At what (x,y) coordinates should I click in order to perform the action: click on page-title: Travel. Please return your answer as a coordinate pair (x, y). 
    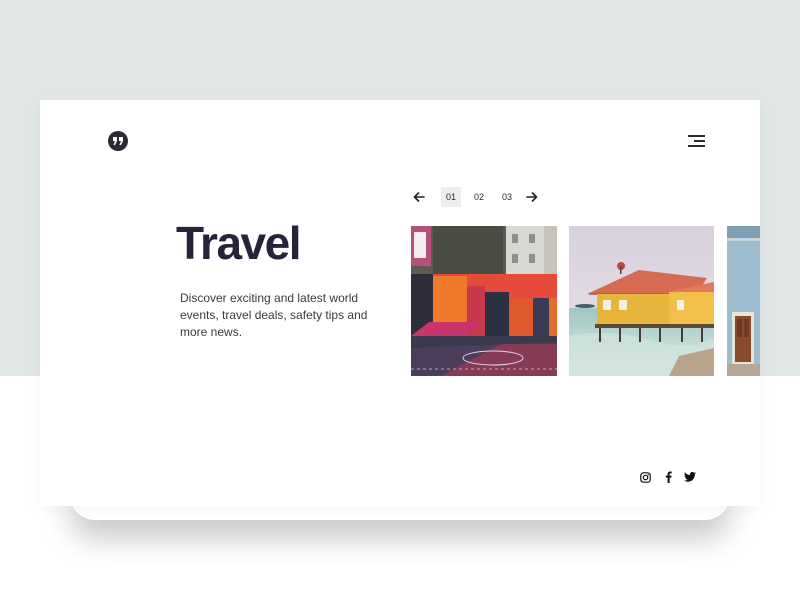
    Looking at the image, I should click on (239, 243).